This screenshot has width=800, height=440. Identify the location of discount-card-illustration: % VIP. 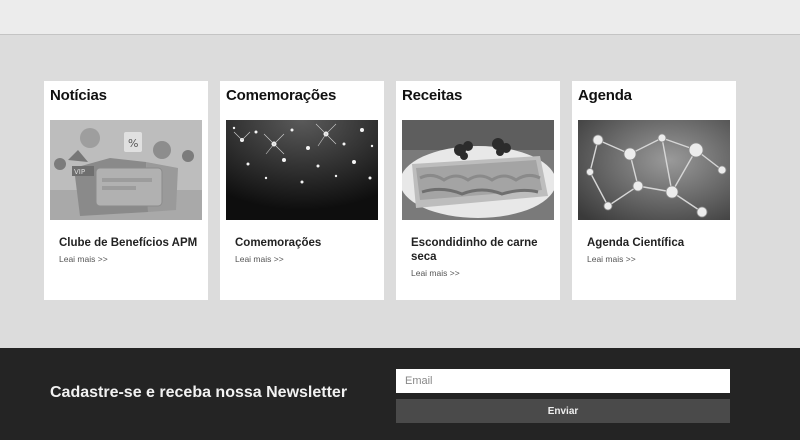
(126, 170).